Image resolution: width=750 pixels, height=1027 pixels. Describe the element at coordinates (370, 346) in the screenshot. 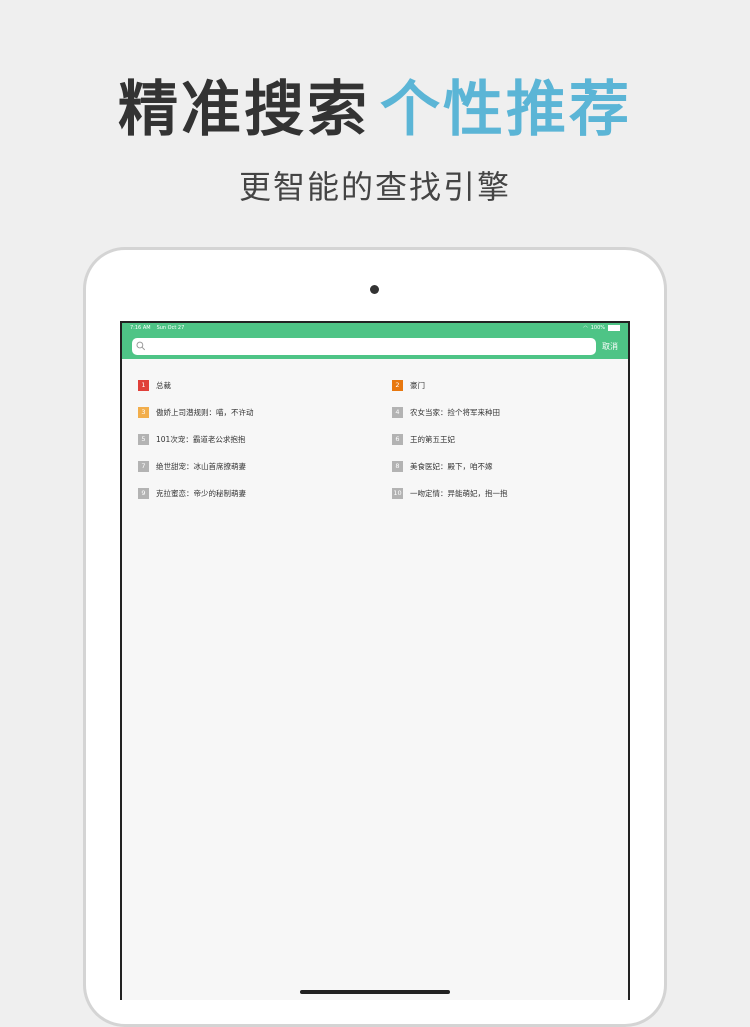

I see `search-input` at that location.